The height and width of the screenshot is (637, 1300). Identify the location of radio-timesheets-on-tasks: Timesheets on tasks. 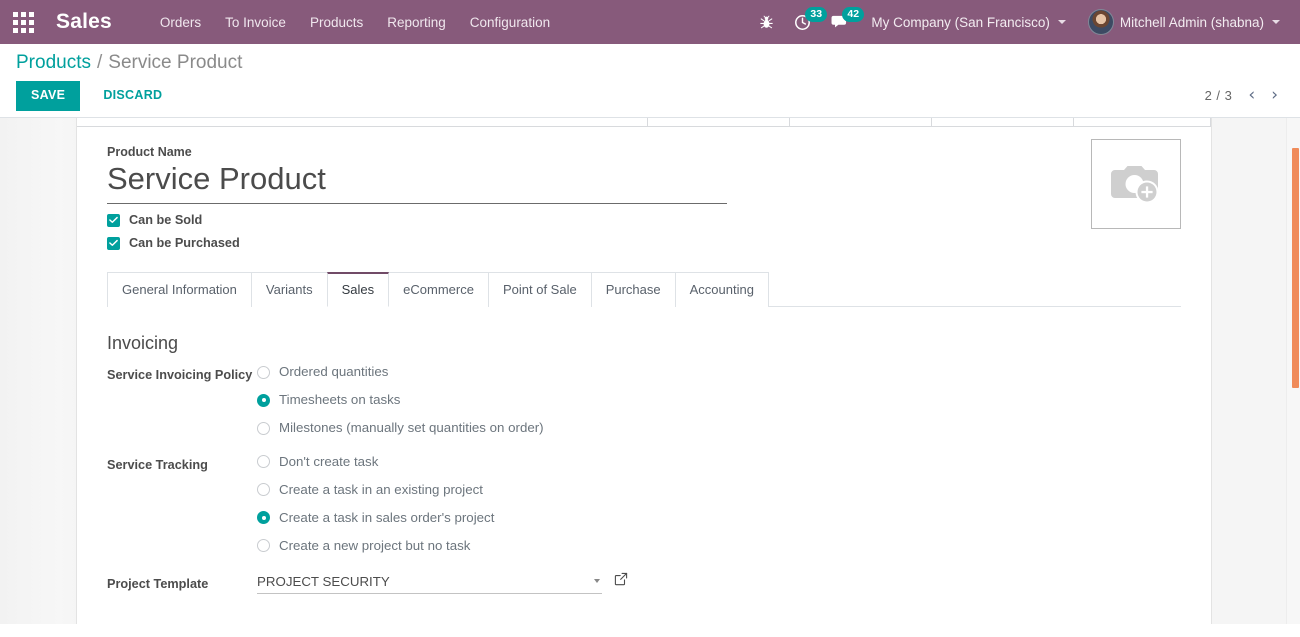
(400, 400).